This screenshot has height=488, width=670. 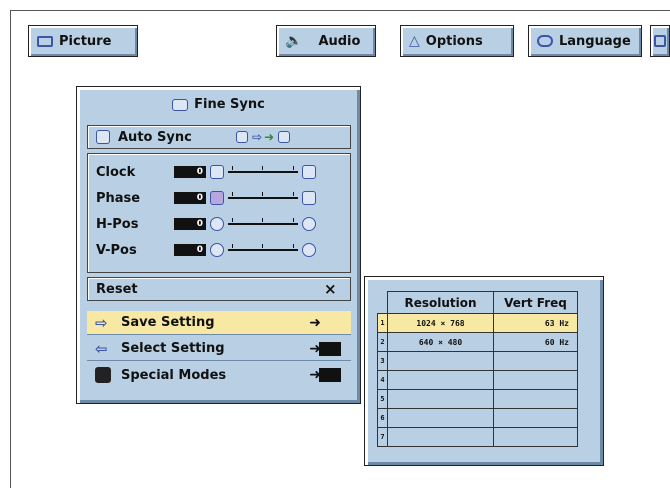 What do you see at coordinates (535, 342) in the screenshot?
I see `freq-cell: 60 Hz` at bounding box center [535, 342].